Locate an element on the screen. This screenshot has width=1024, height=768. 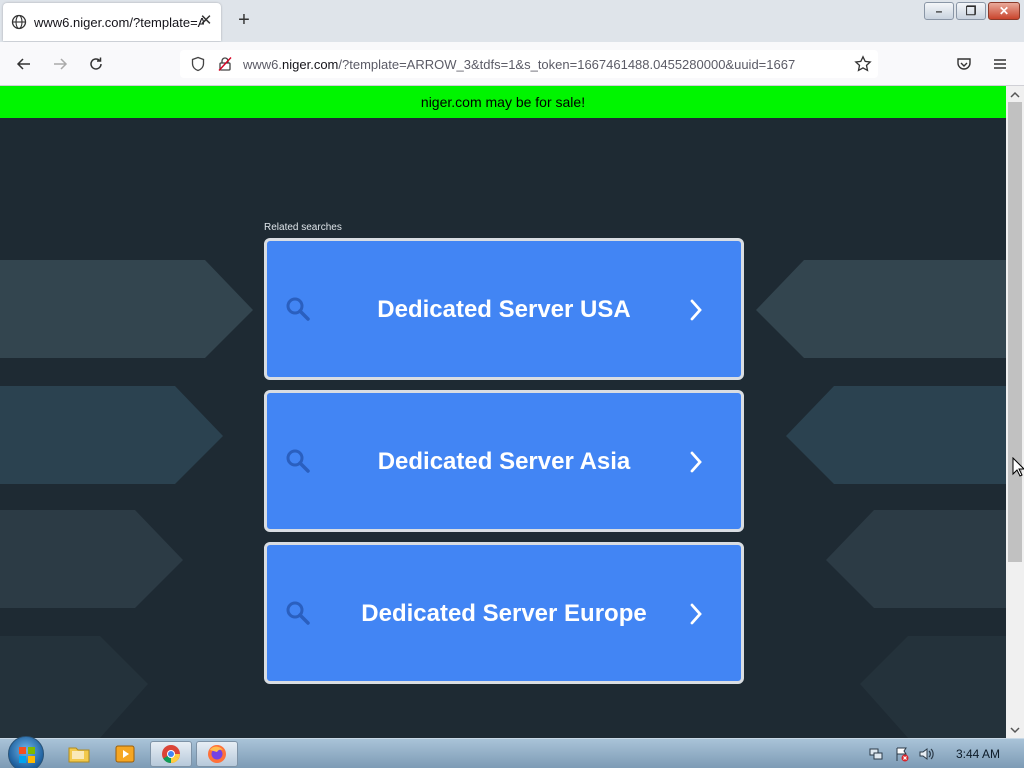
scroll-up-icon is located at coordinates (1015, 95).